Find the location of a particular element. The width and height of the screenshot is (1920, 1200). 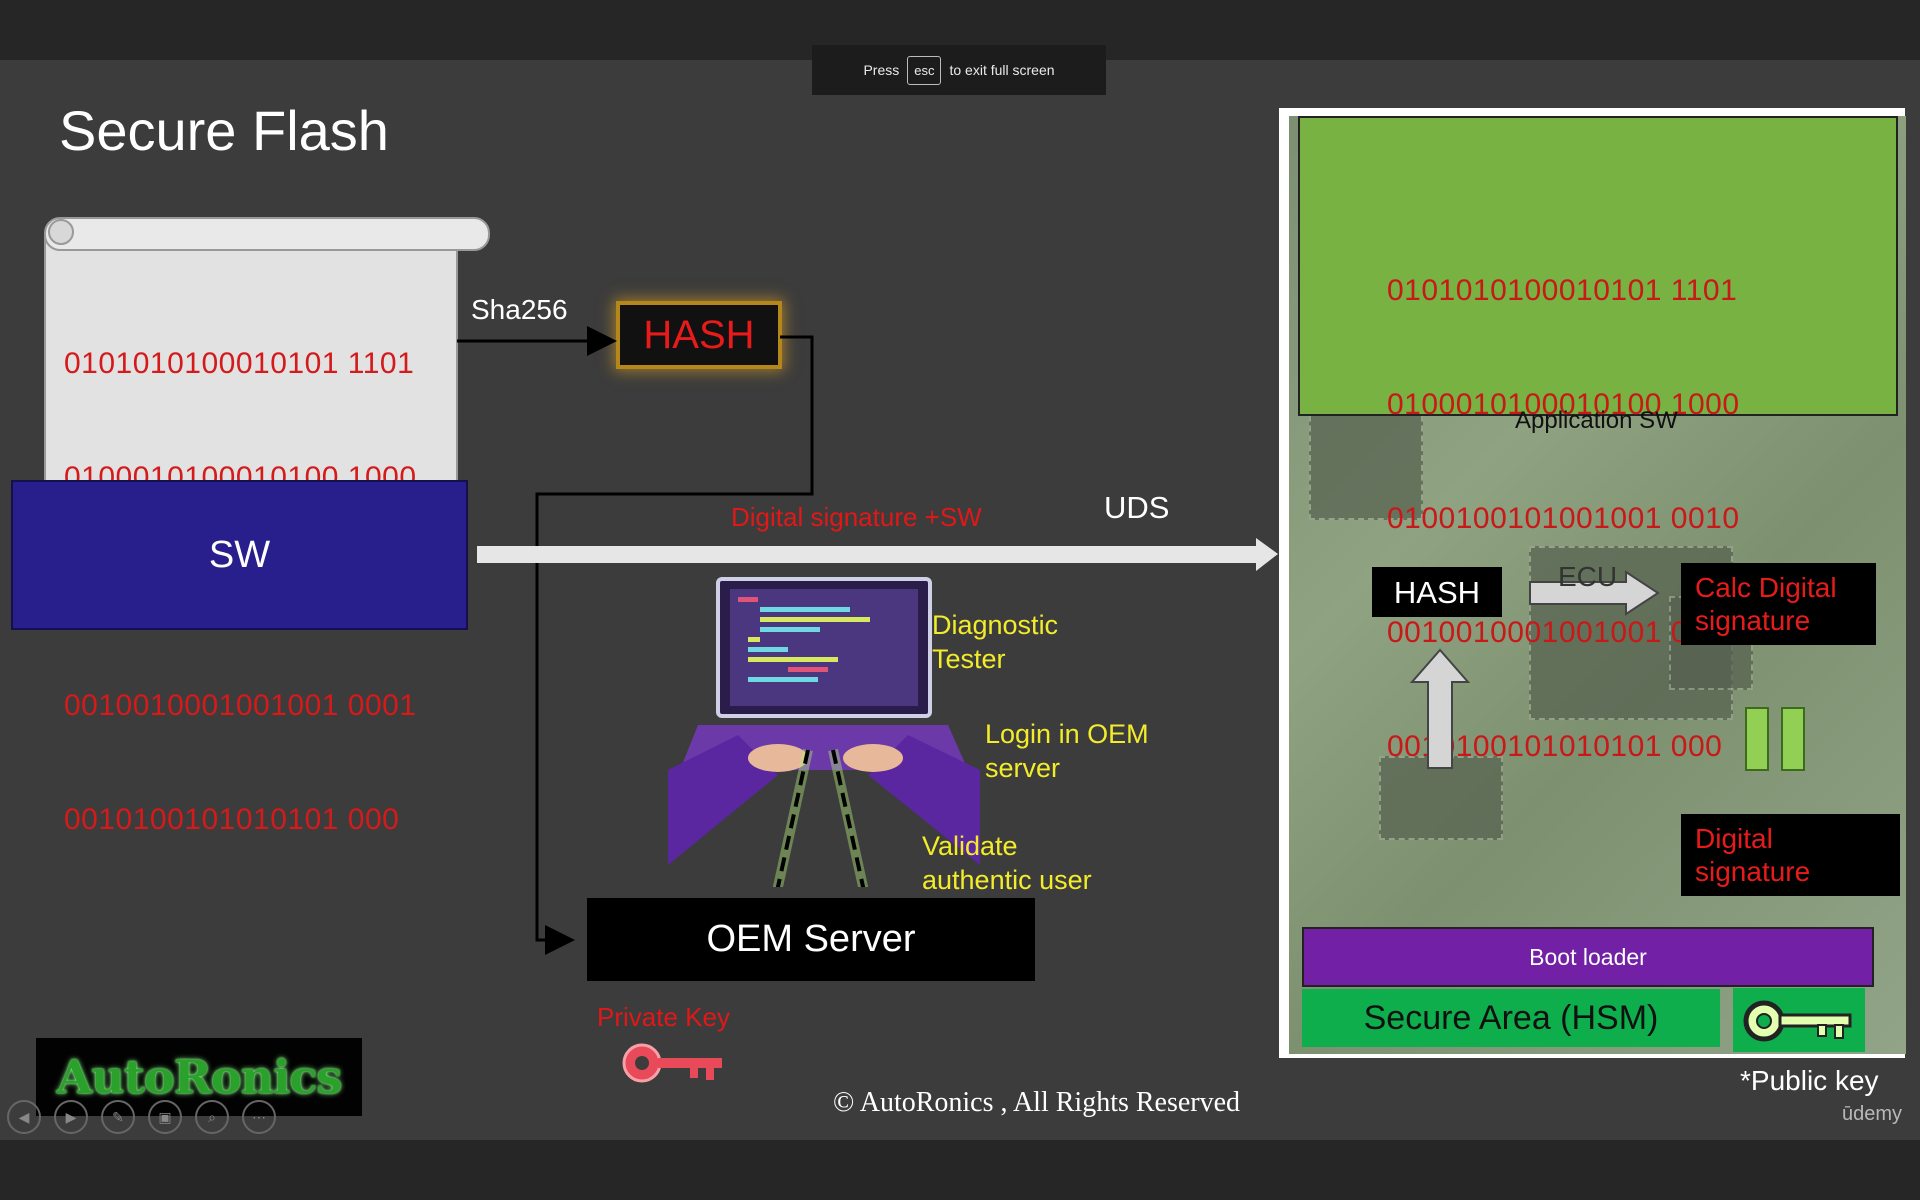

digital-signature-box: Digital signature is located at coordinates (1790, 855).